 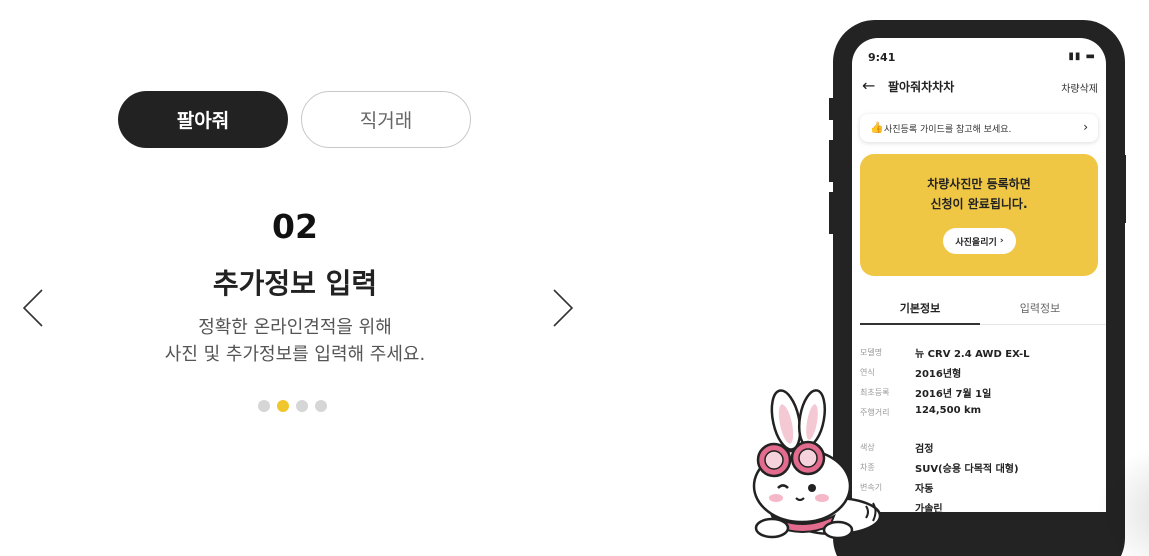 I want to click on chevron-right-icon, so click(x=563, y=308).